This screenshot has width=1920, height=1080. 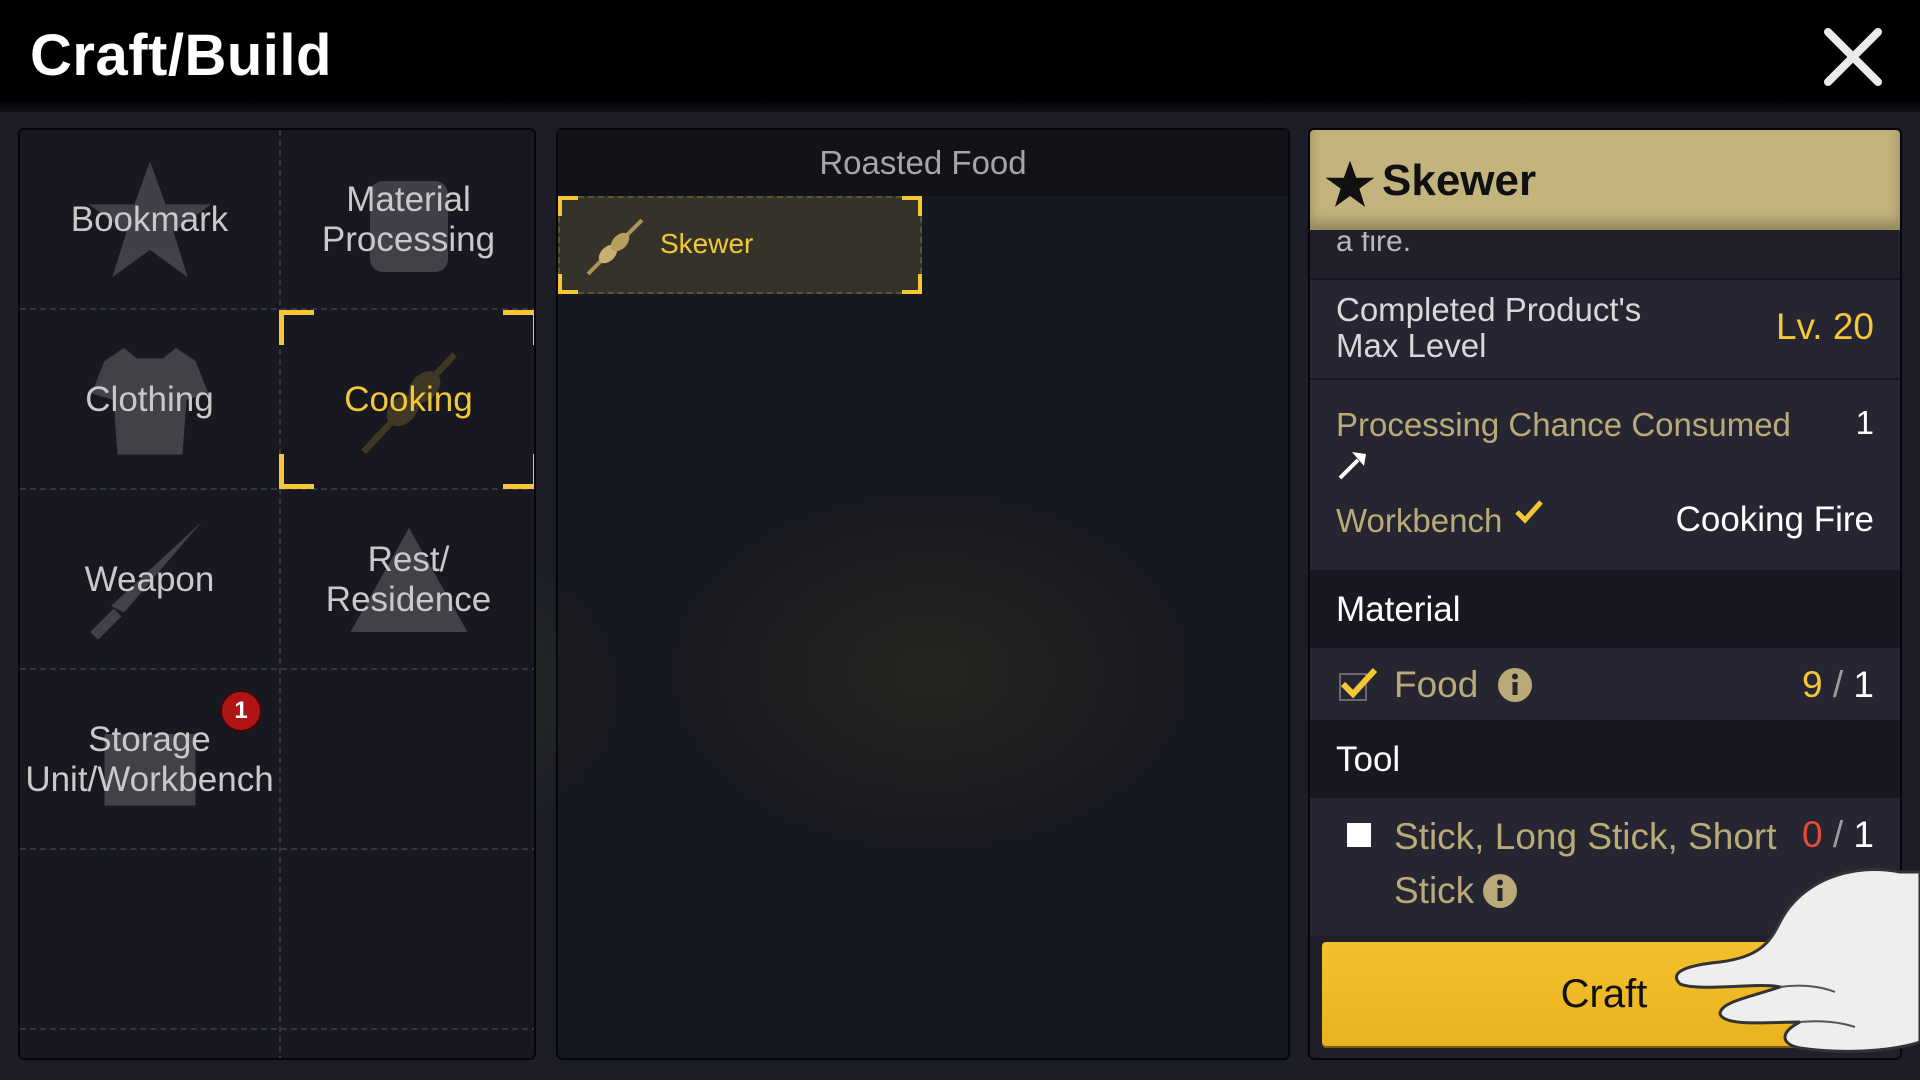 What do you see at coordinates (1863, 834) in the screenshot?
I see `tool-need: 1` at bounding box center [1863, 834].